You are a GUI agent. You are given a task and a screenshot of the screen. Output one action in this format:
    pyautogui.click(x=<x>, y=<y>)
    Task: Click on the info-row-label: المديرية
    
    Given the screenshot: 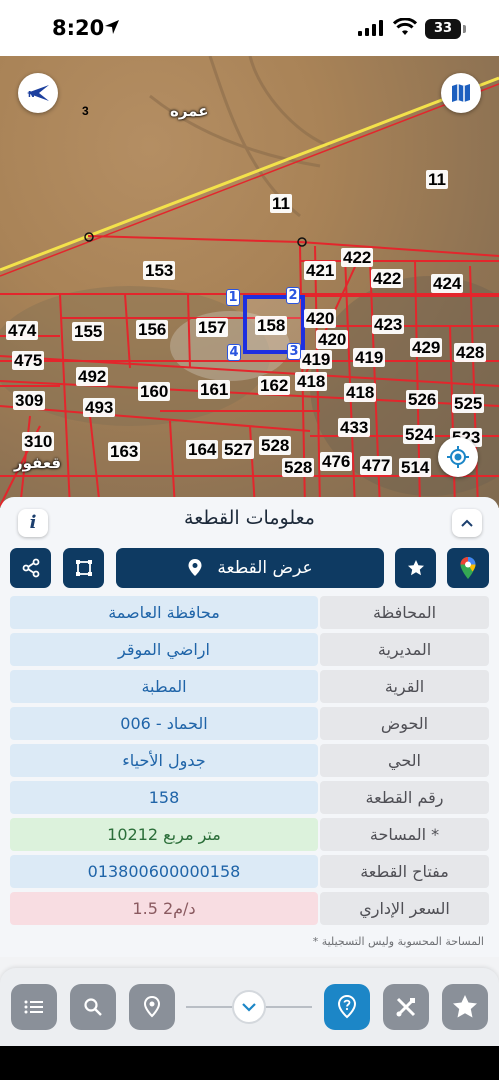 What is the action you would take?
    pyautogui.click(x=404, y=649)
    